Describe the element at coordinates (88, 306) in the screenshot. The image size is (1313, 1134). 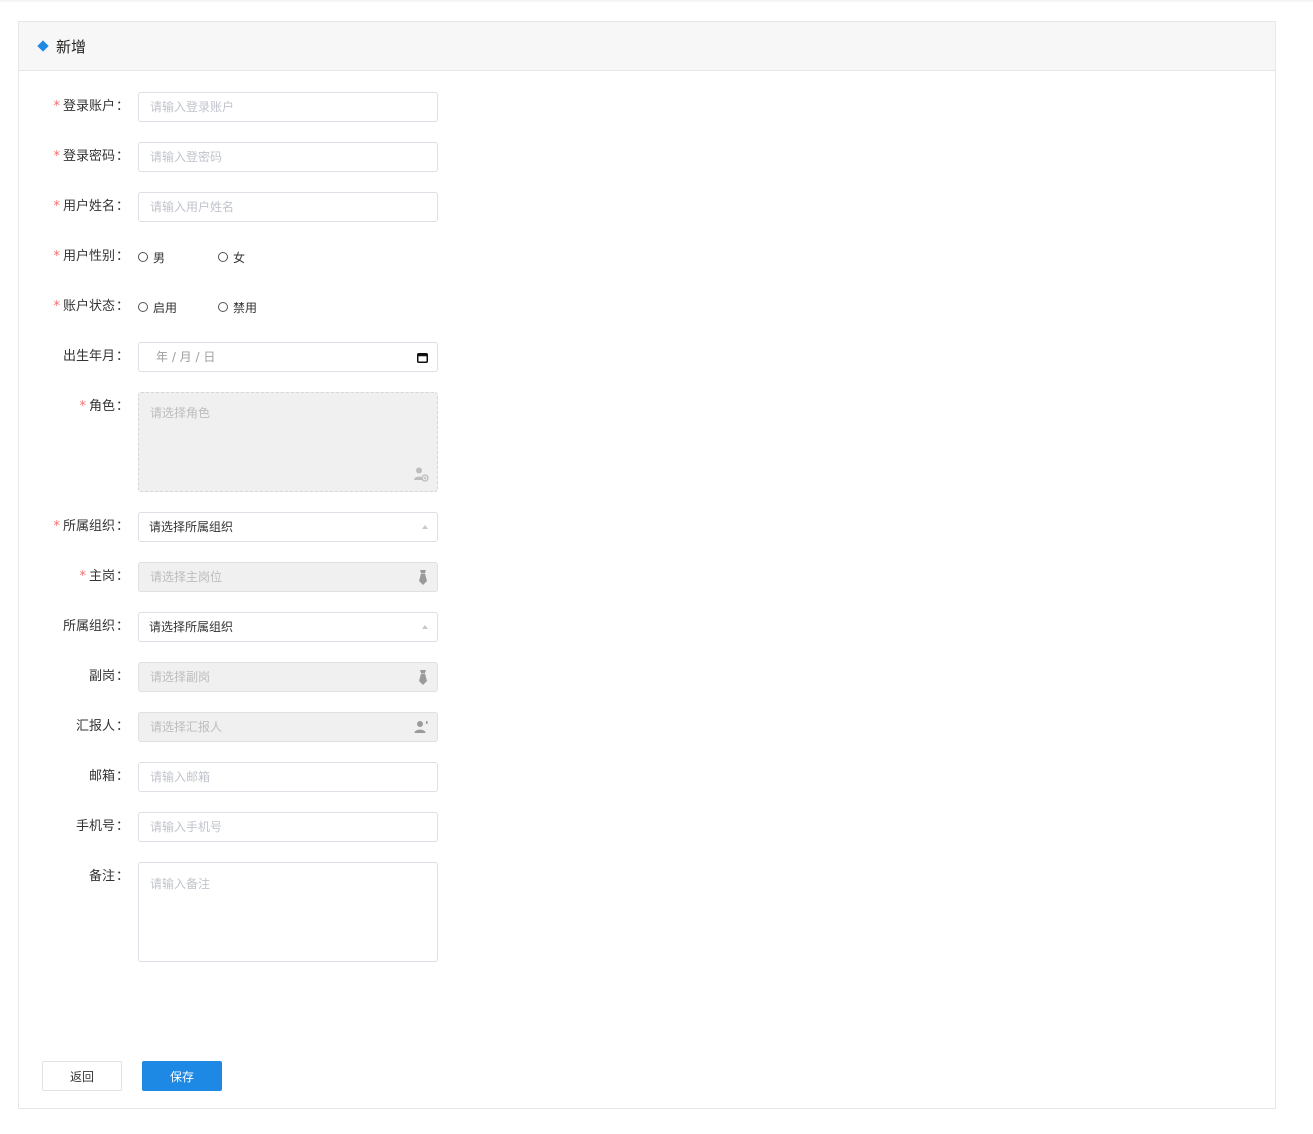
I see `label-account-status: 账户状态` at that location.